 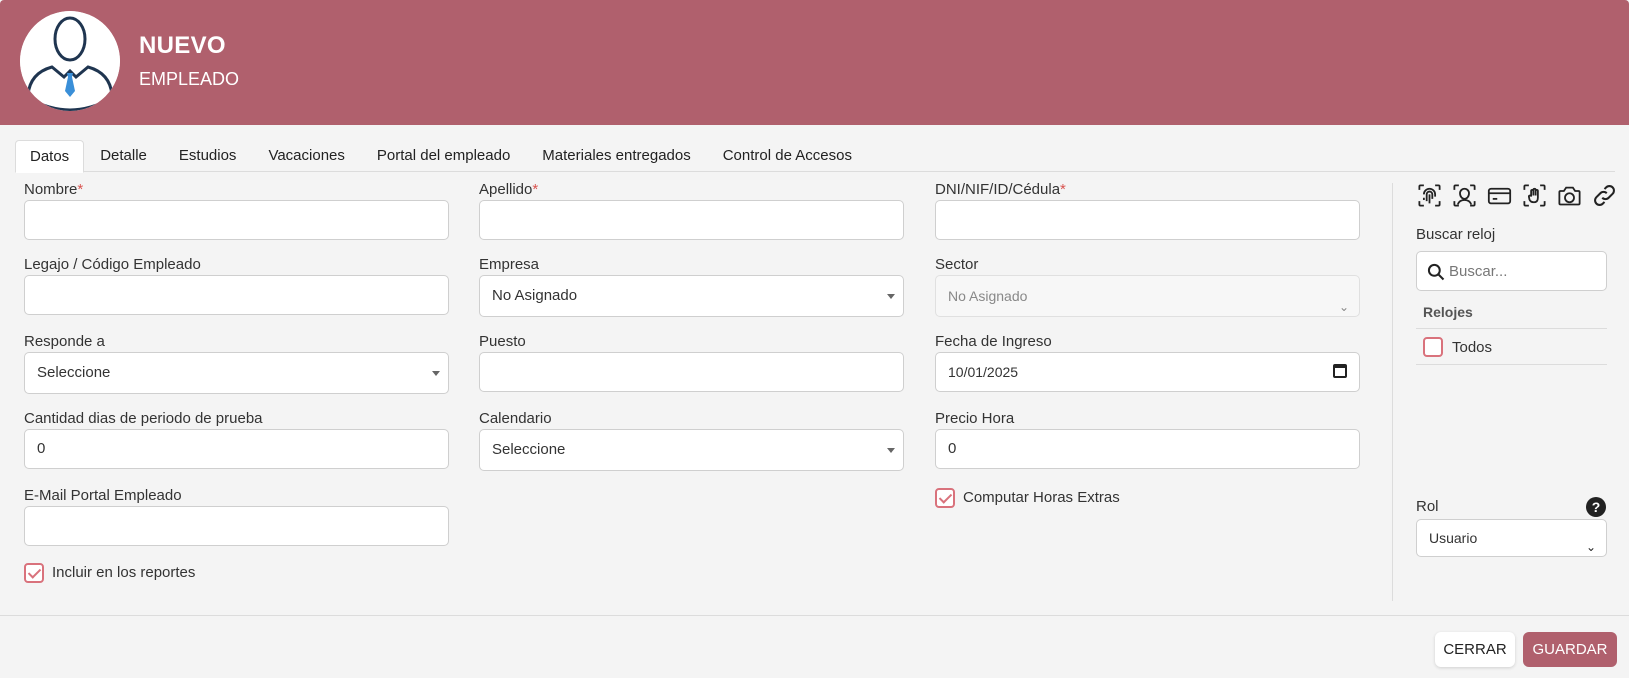 I want to click on dias-prueba-input: 0, so click(x=236, y=449).